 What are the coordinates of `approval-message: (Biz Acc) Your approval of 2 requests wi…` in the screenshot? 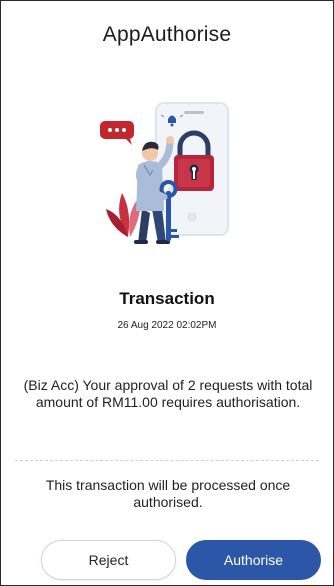 It's located at (168, 393).